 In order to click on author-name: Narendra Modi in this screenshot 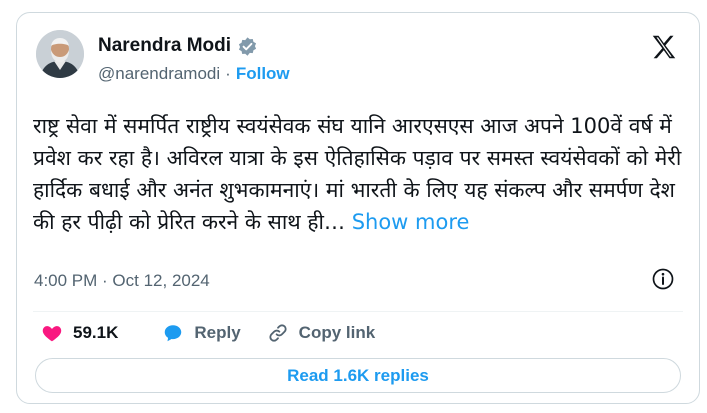, I will do `click(164, 46)`.